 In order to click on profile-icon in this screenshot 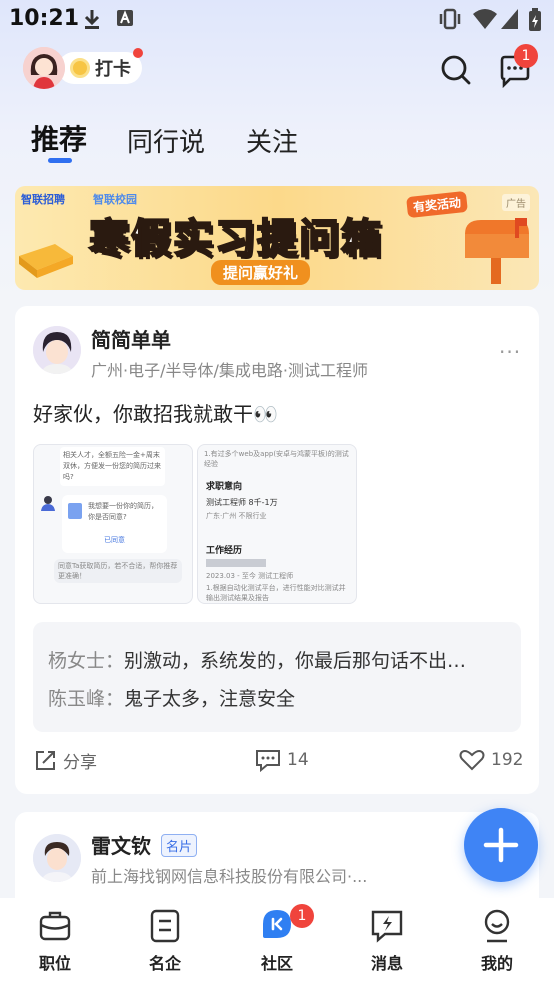, I will do `click(497, 926)`.